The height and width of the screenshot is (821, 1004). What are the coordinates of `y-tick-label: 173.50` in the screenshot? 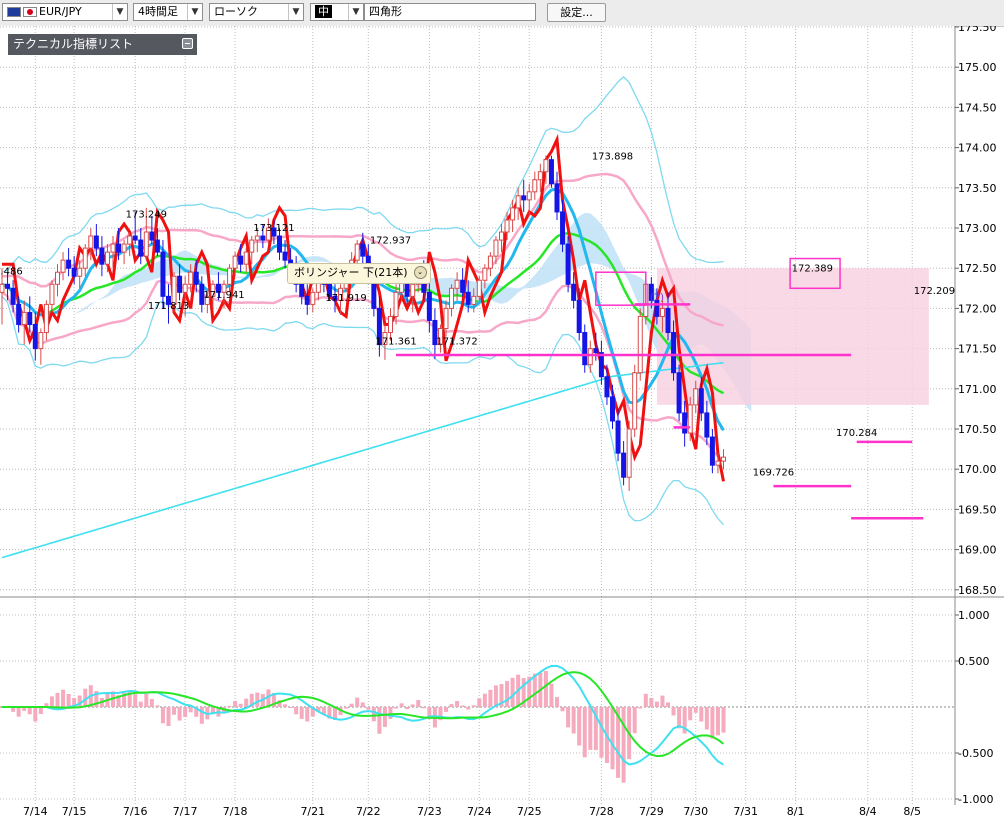 It's located at (977, 188).